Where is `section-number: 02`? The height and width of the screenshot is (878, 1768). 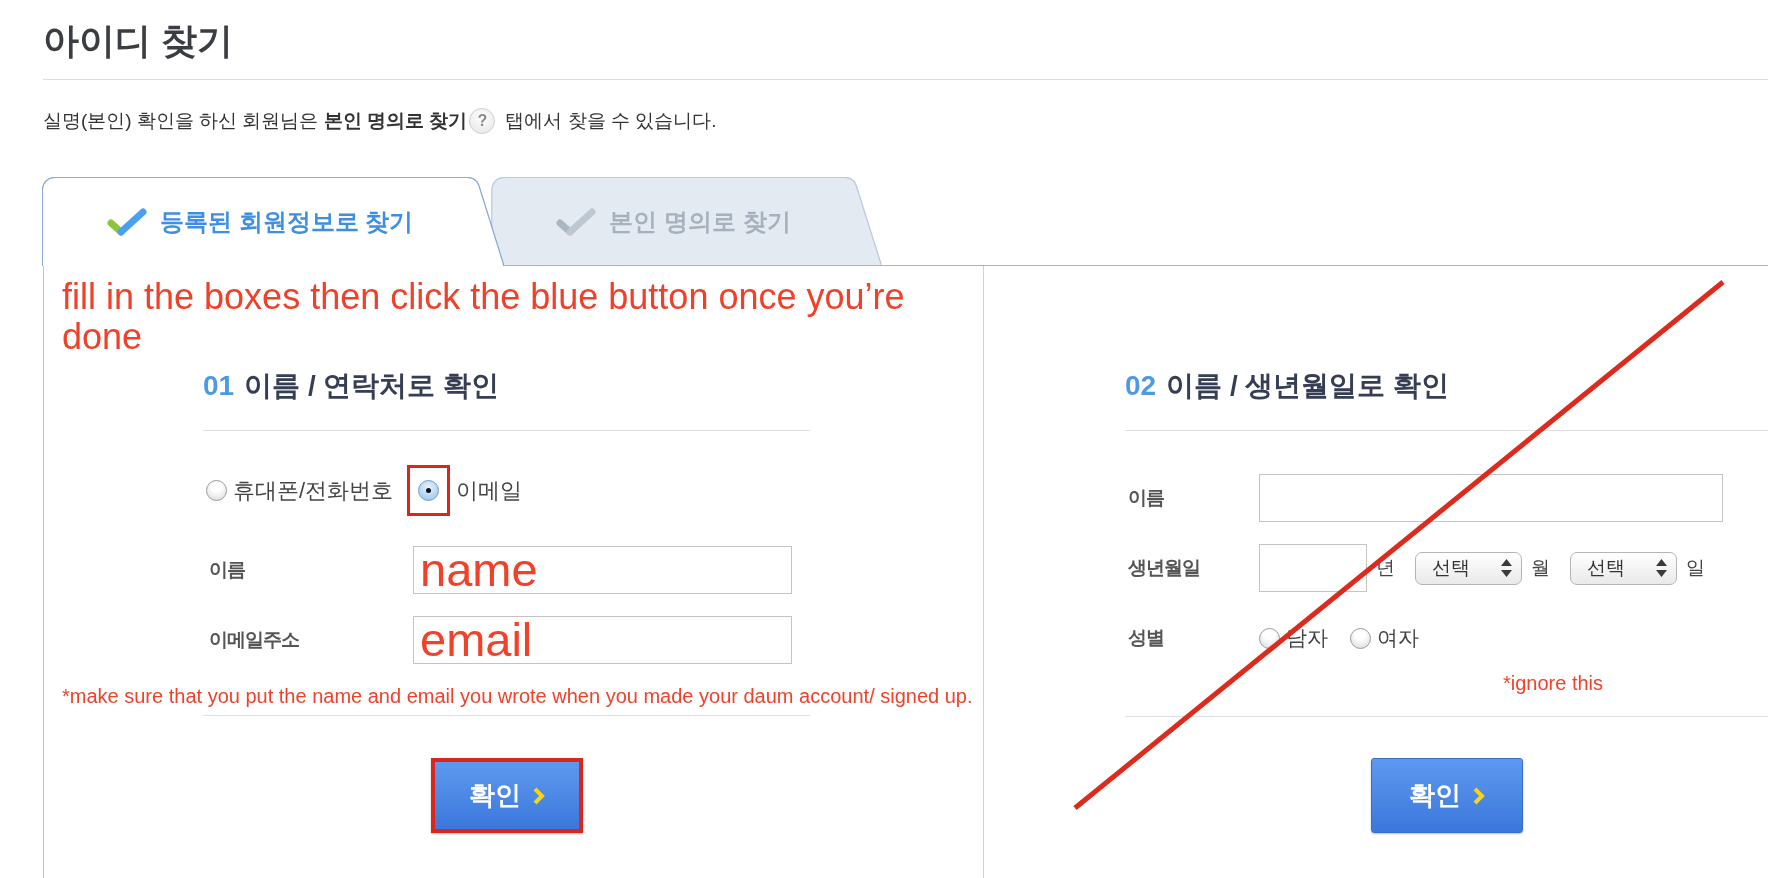
section-number: 02 is located at coordinates (1141, 386).